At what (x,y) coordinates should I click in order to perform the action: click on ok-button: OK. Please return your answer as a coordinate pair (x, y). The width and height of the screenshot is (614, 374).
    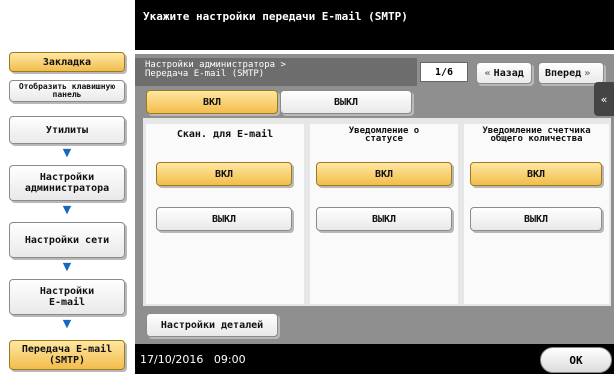
    Looking at the image, I should click on (576, 360).